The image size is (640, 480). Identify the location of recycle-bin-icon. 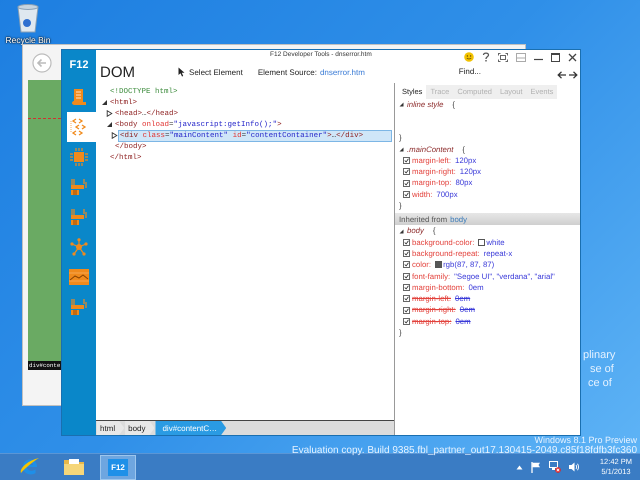
(28, 18).